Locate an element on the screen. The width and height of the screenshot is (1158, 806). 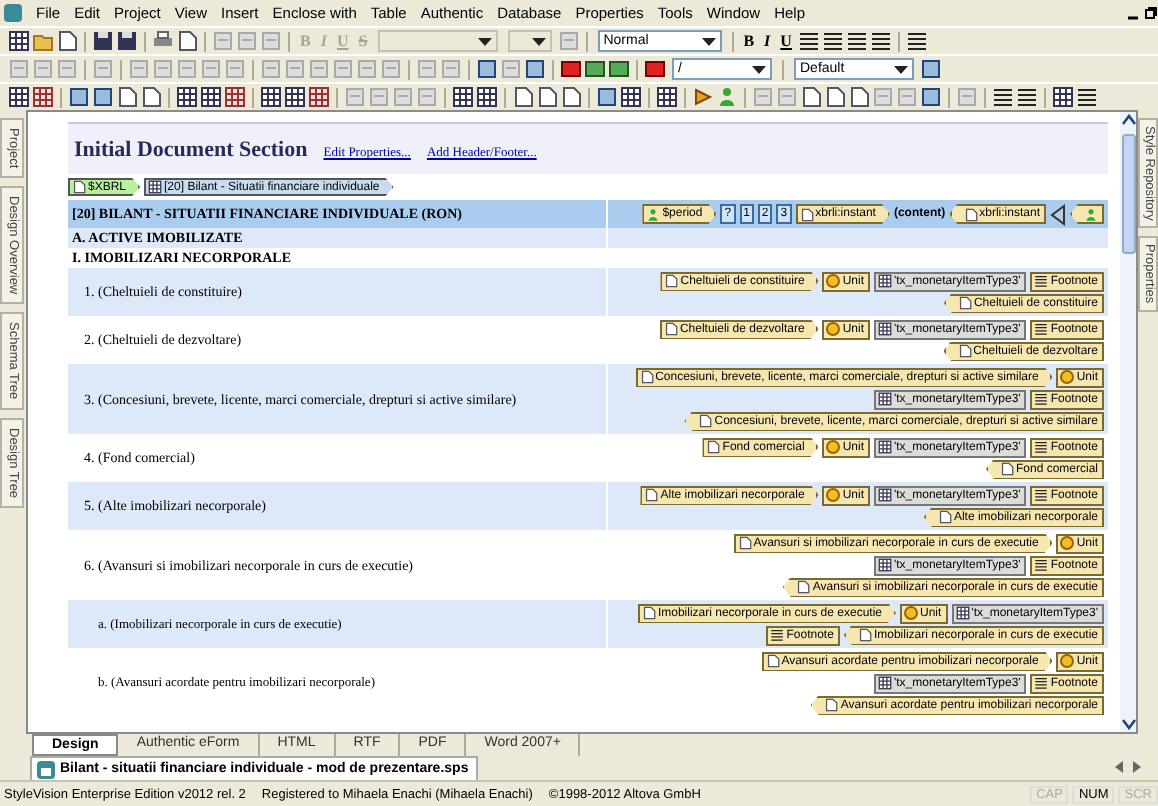
scroll-thumb is located at coordinates (1128, 194).